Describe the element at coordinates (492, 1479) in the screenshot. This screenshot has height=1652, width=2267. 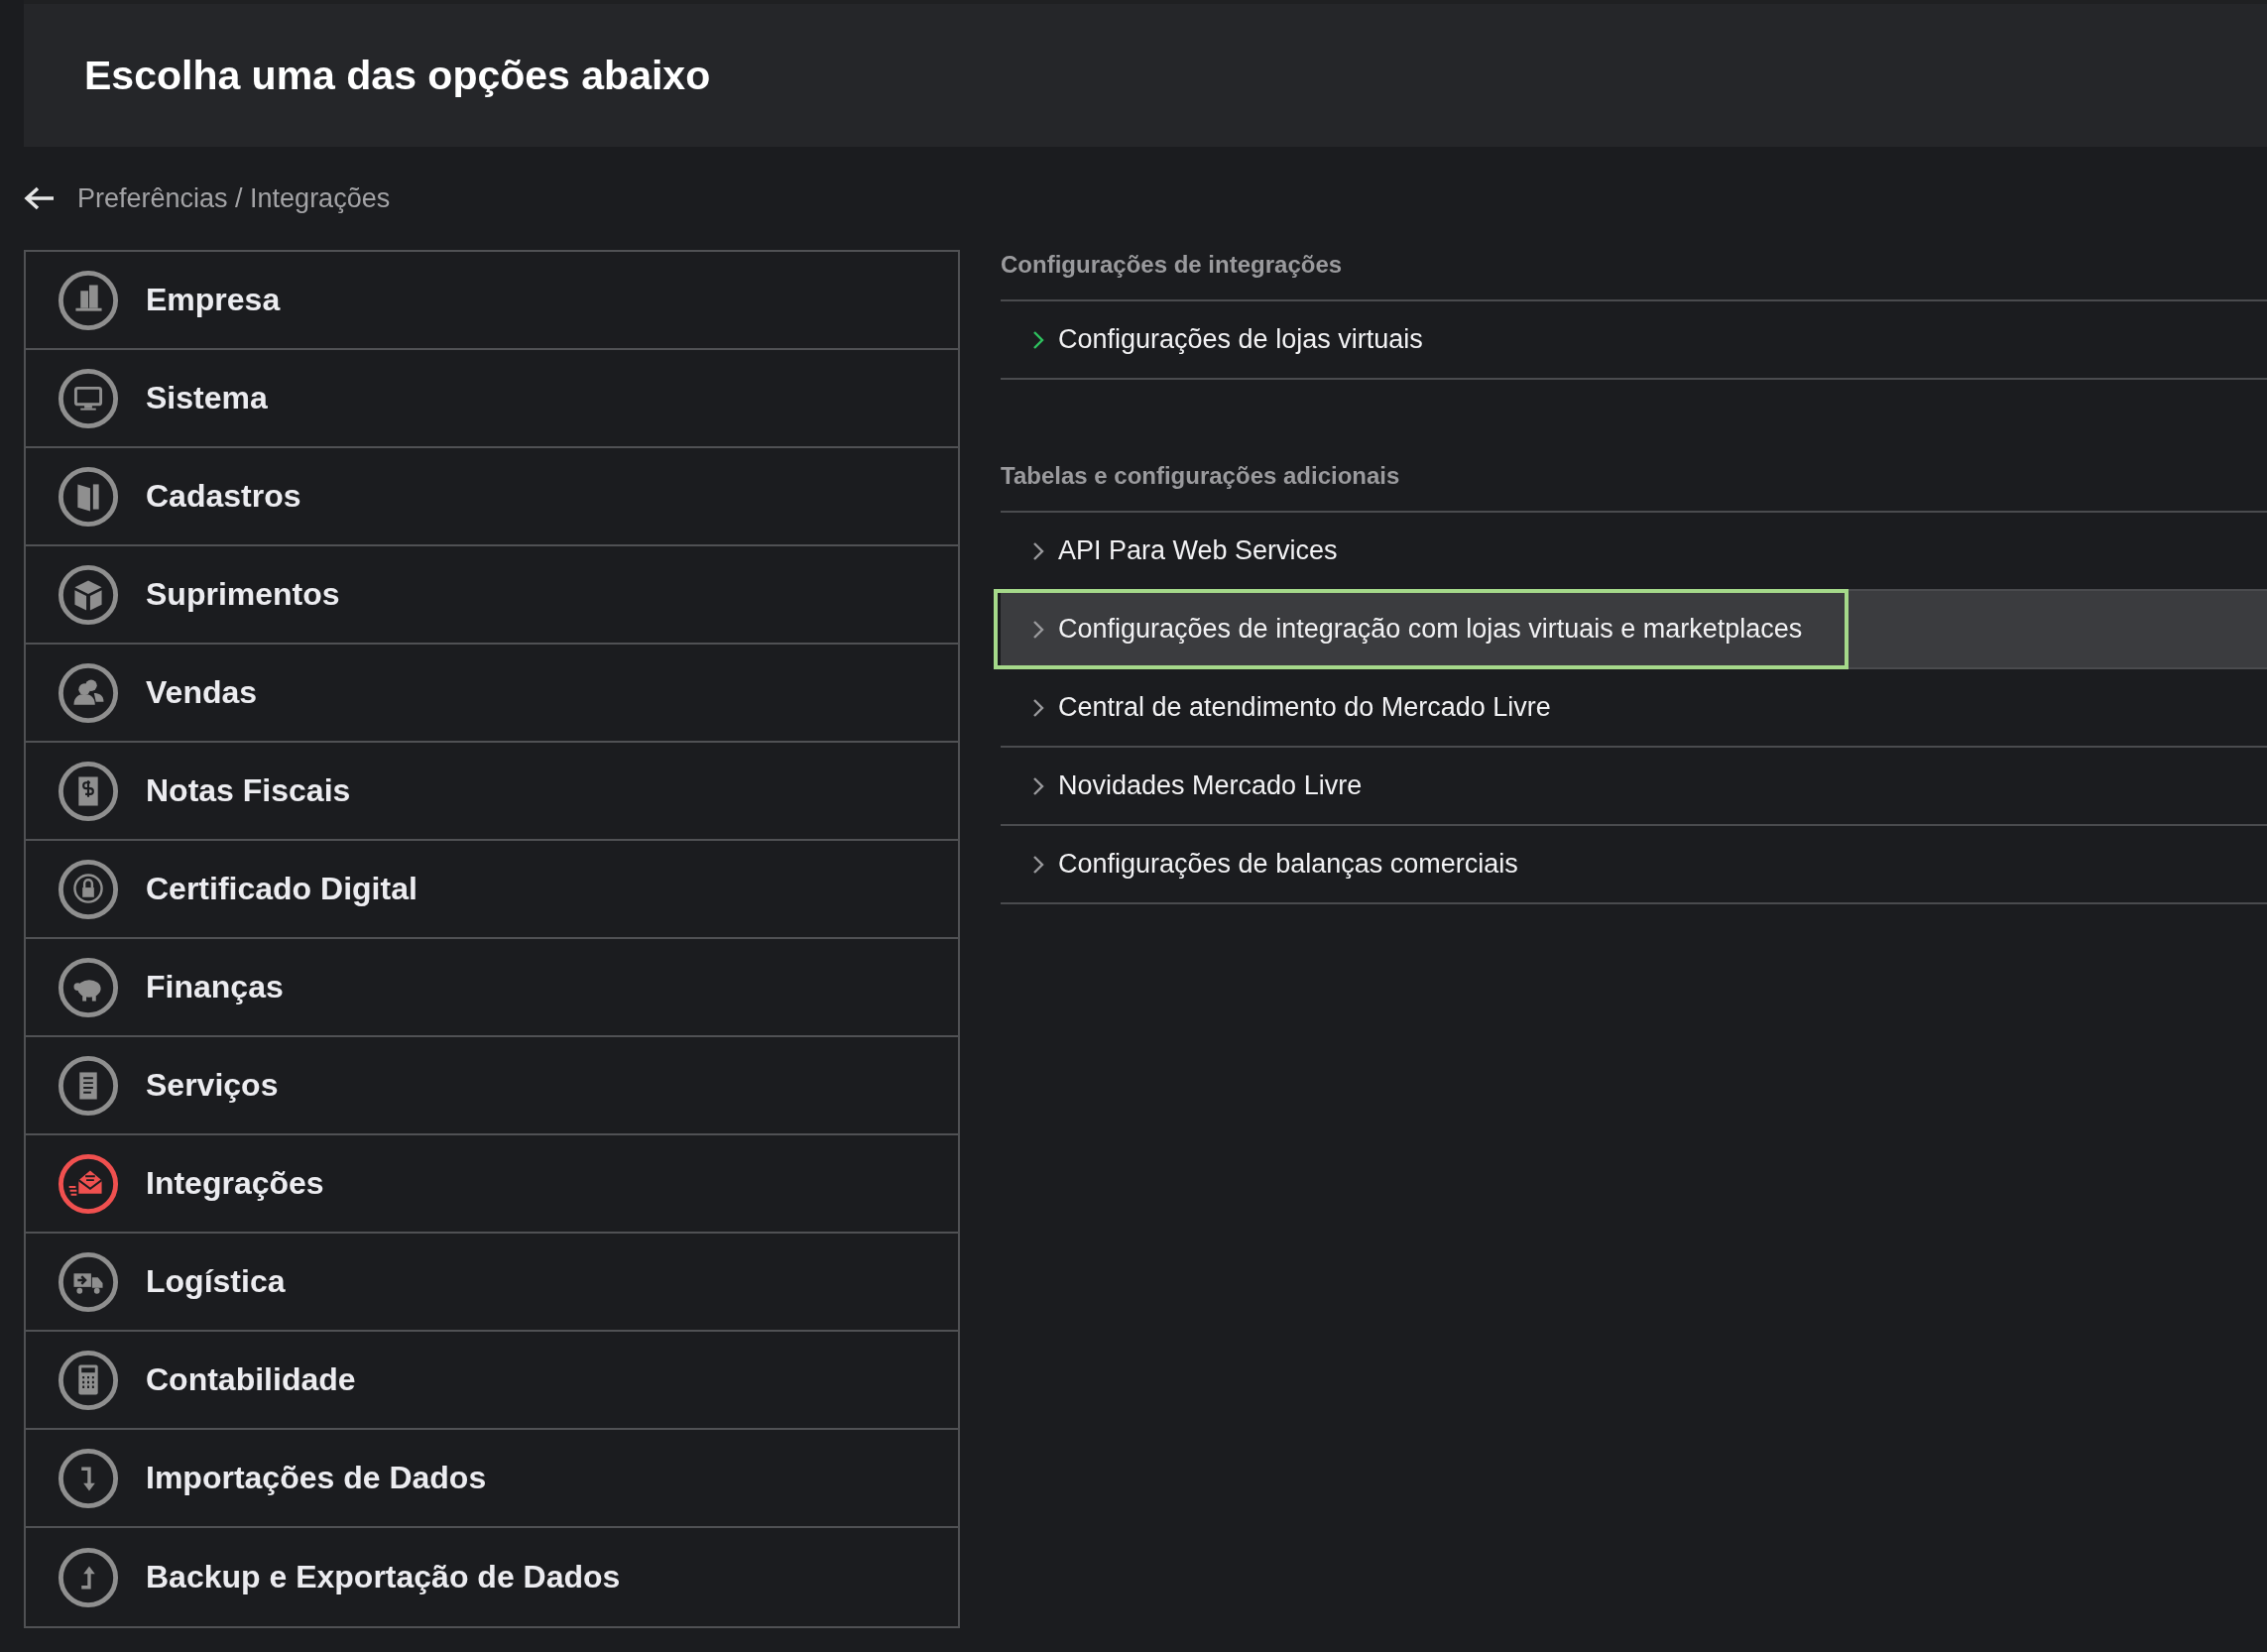
I see `menu-item: Importações de Dados` at that location.